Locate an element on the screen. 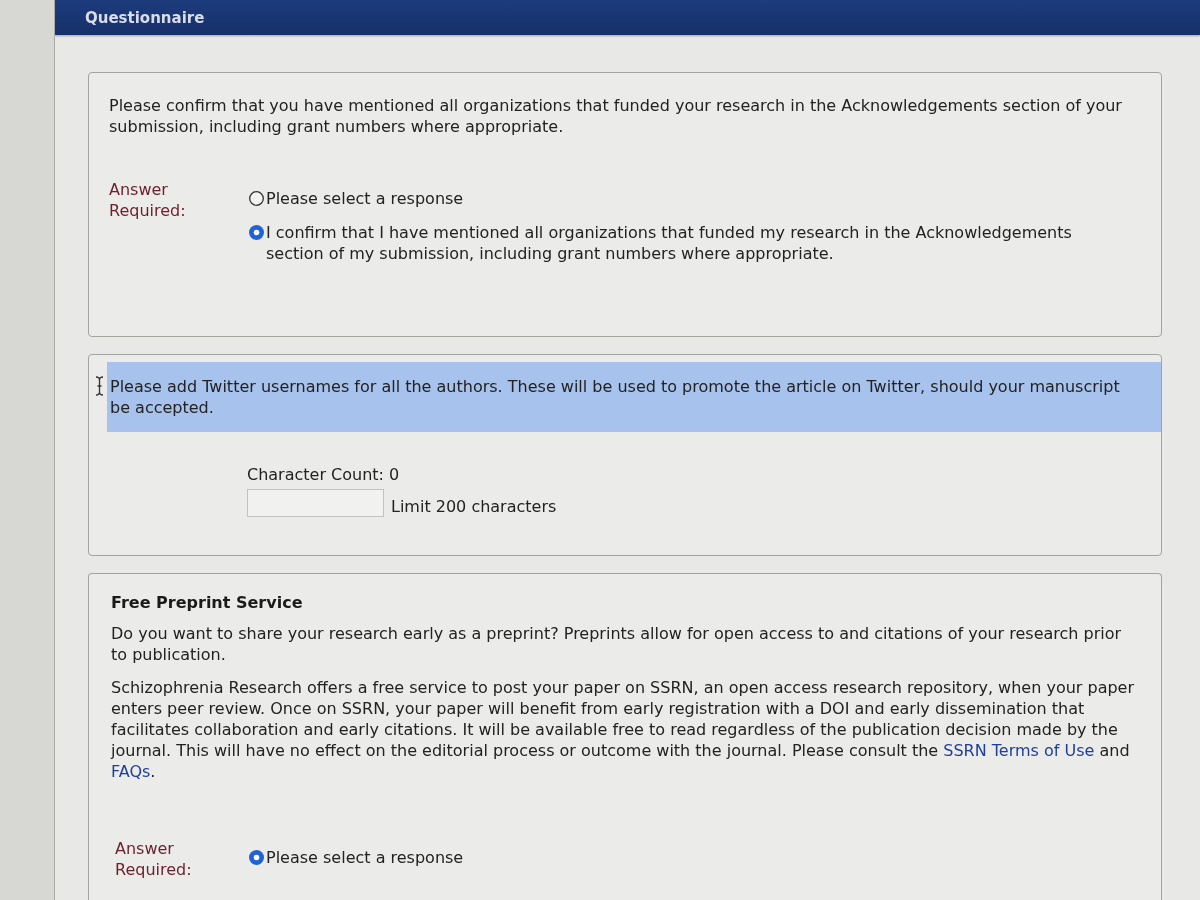 The image size is (1200, 900). header-title: Questionnaire is located at coordinates (145, 17).